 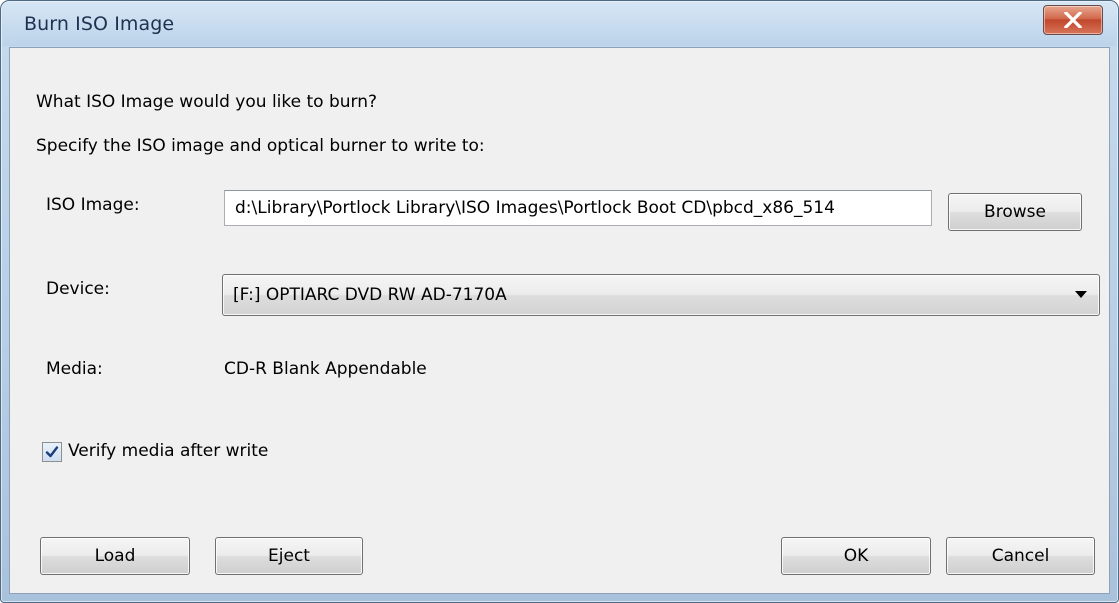 What do you see at coordinates (559, 24) in the screenshot?
I see `title-bar: Burn ISO Image` at bounding box center [559, 24].